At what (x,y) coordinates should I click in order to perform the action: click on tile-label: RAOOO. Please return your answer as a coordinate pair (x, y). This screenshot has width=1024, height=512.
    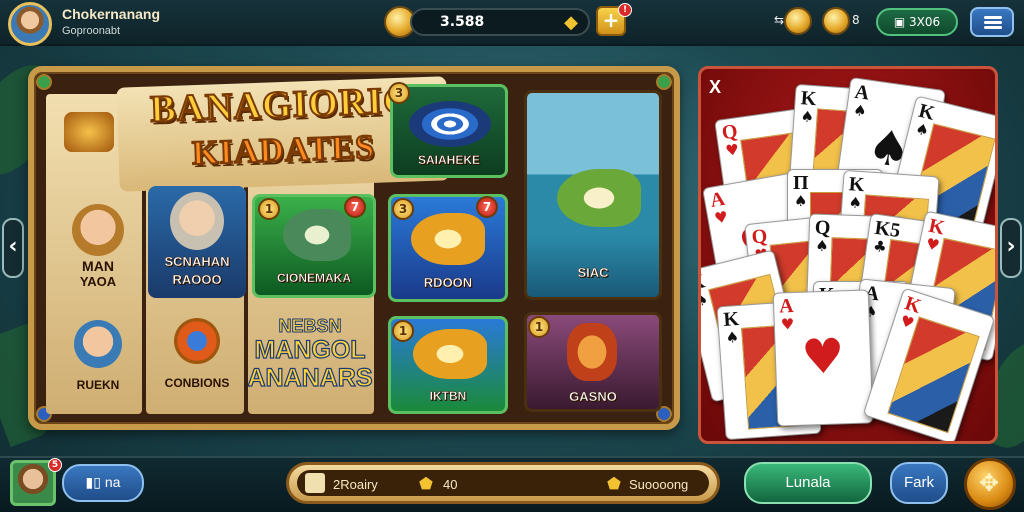
    Looking at the image, I should click on (197, 279).